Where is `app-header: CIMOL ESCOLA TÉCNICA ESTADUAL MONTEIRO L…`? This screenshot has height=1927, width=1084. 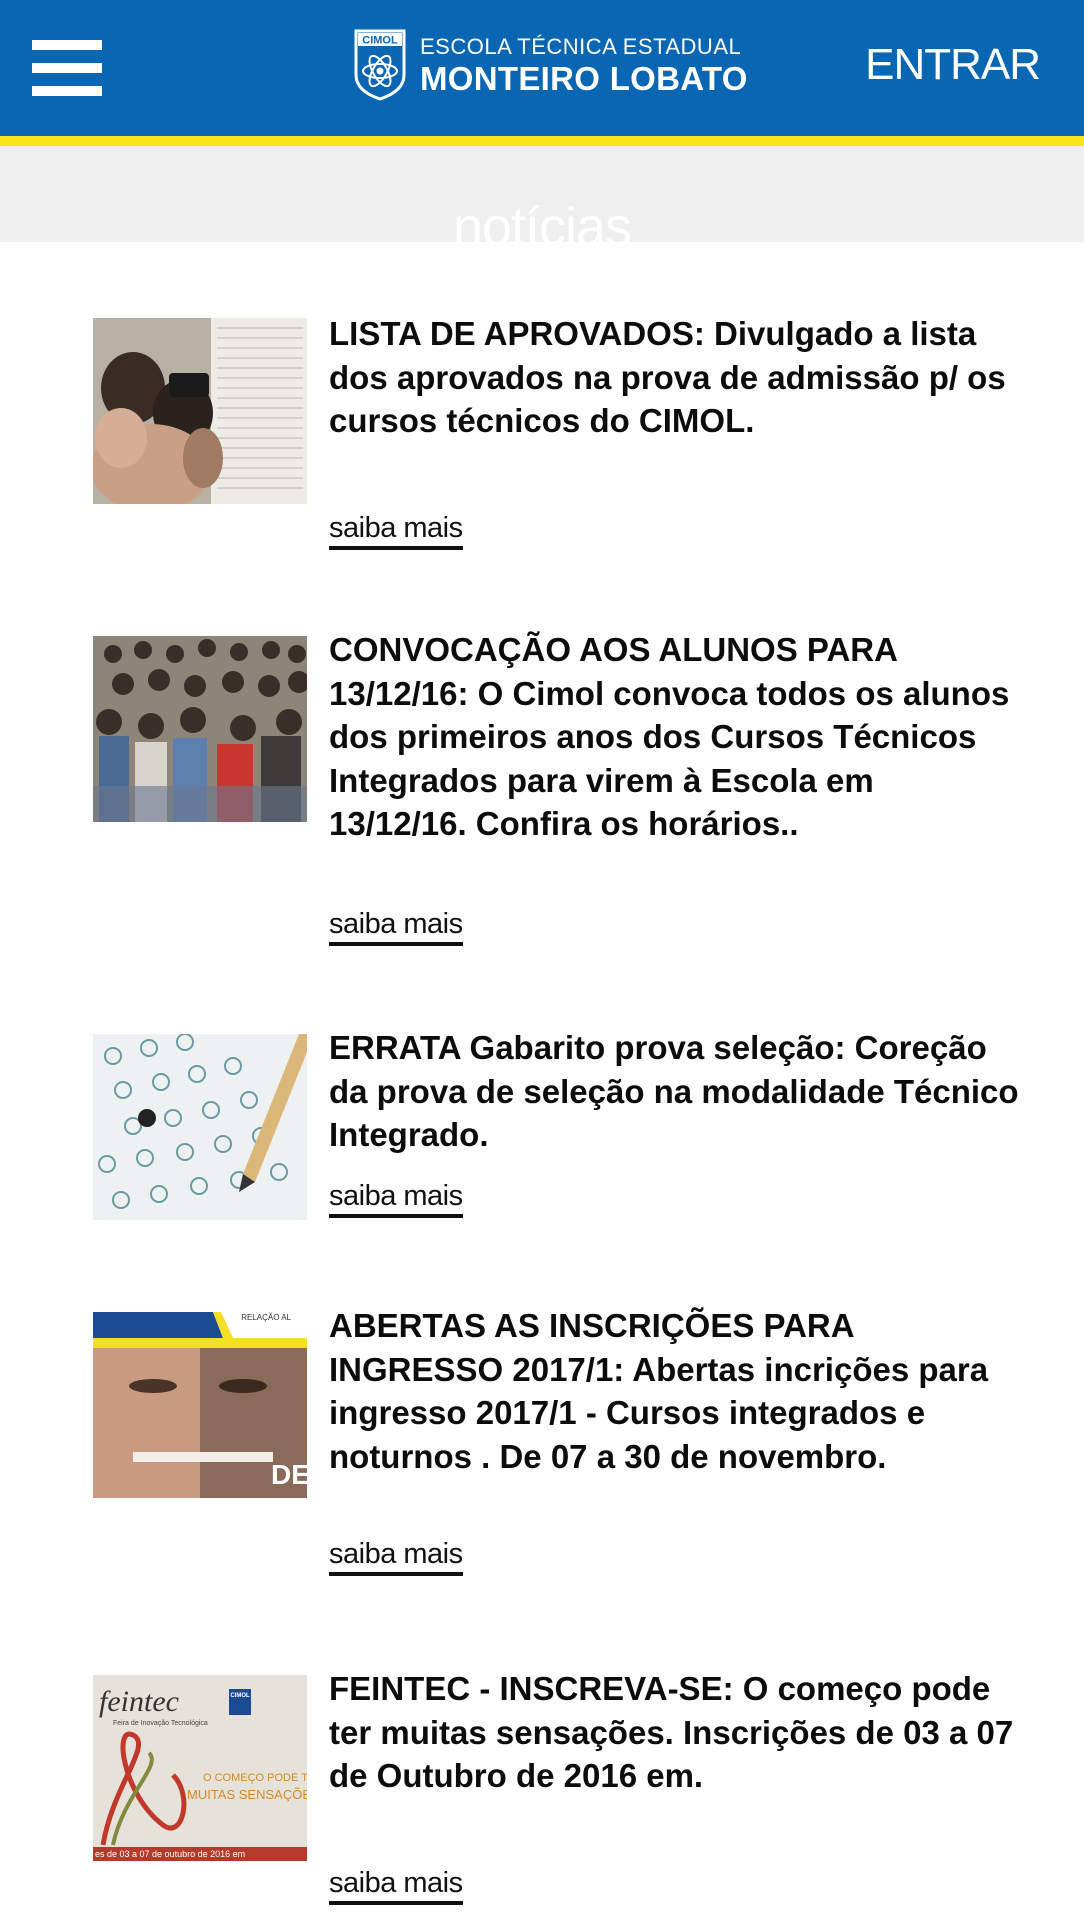
app-header: CIMOL ESCOLA TÉCNICA ESTADUAL MONTEIRO L… is located at coordinates (542, 68).